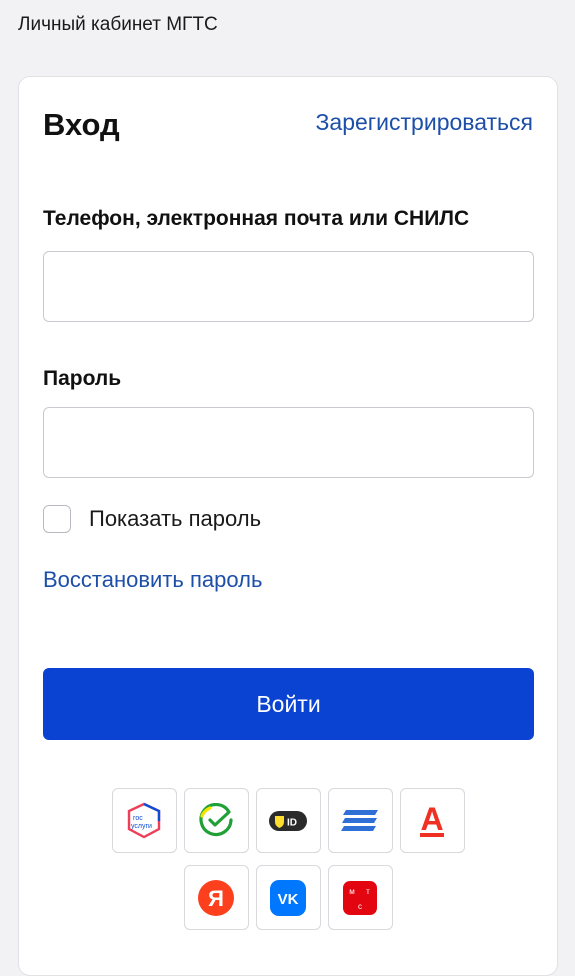 The width and height of the screenshot is (575, 976). I want to click on sber-icon, so click(216, 819).